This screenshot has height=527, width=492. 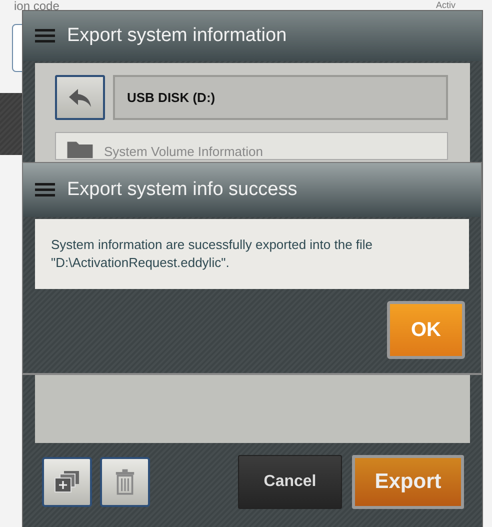 What do you see at coordinates (37, 6) in the screenshot?
I see `field-label: ion code` at bounding box center [37, 6].